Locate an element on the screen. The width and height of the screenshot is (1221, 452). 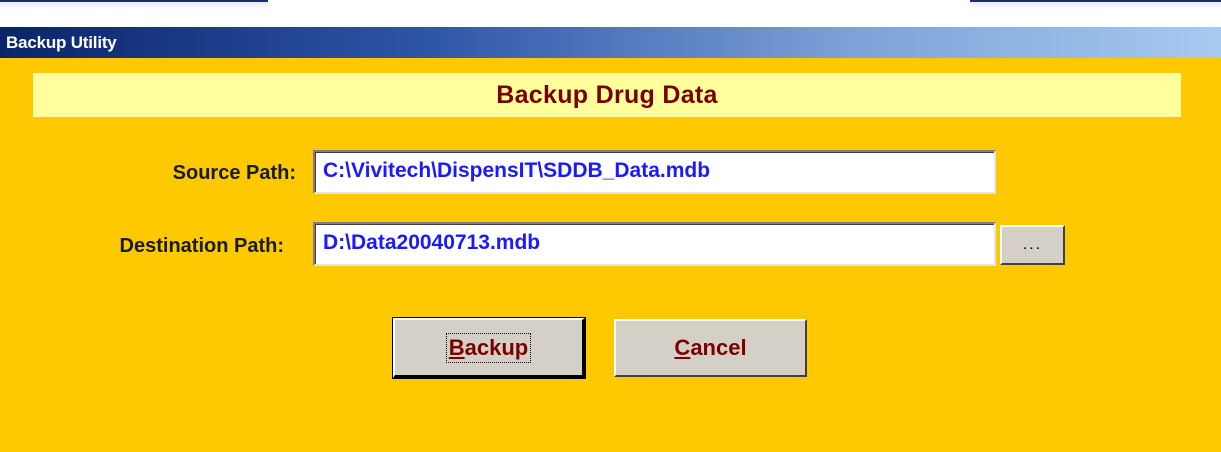
form-heading: Backup Drug Data is located at coordinates (607, 94).